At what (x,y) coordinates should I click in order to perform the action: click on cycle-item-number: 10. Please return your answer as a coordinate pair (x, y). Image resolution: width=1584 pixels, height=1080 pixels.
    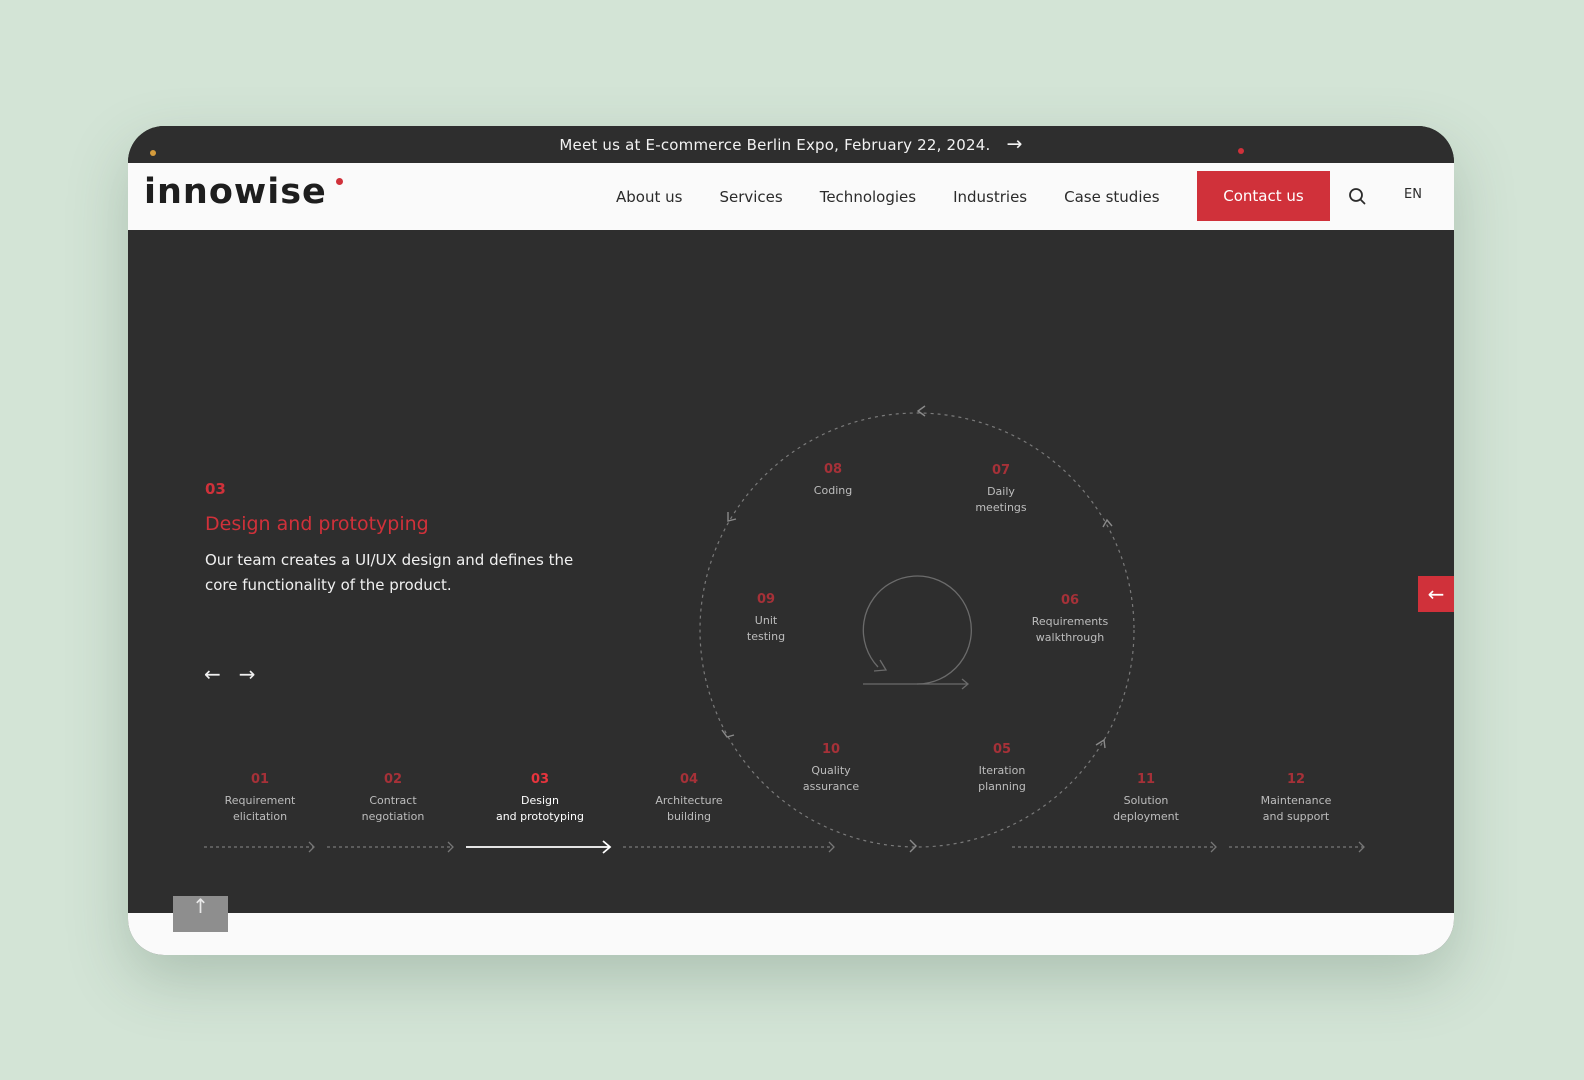
    Looking at the image, I should click on (831, 749).